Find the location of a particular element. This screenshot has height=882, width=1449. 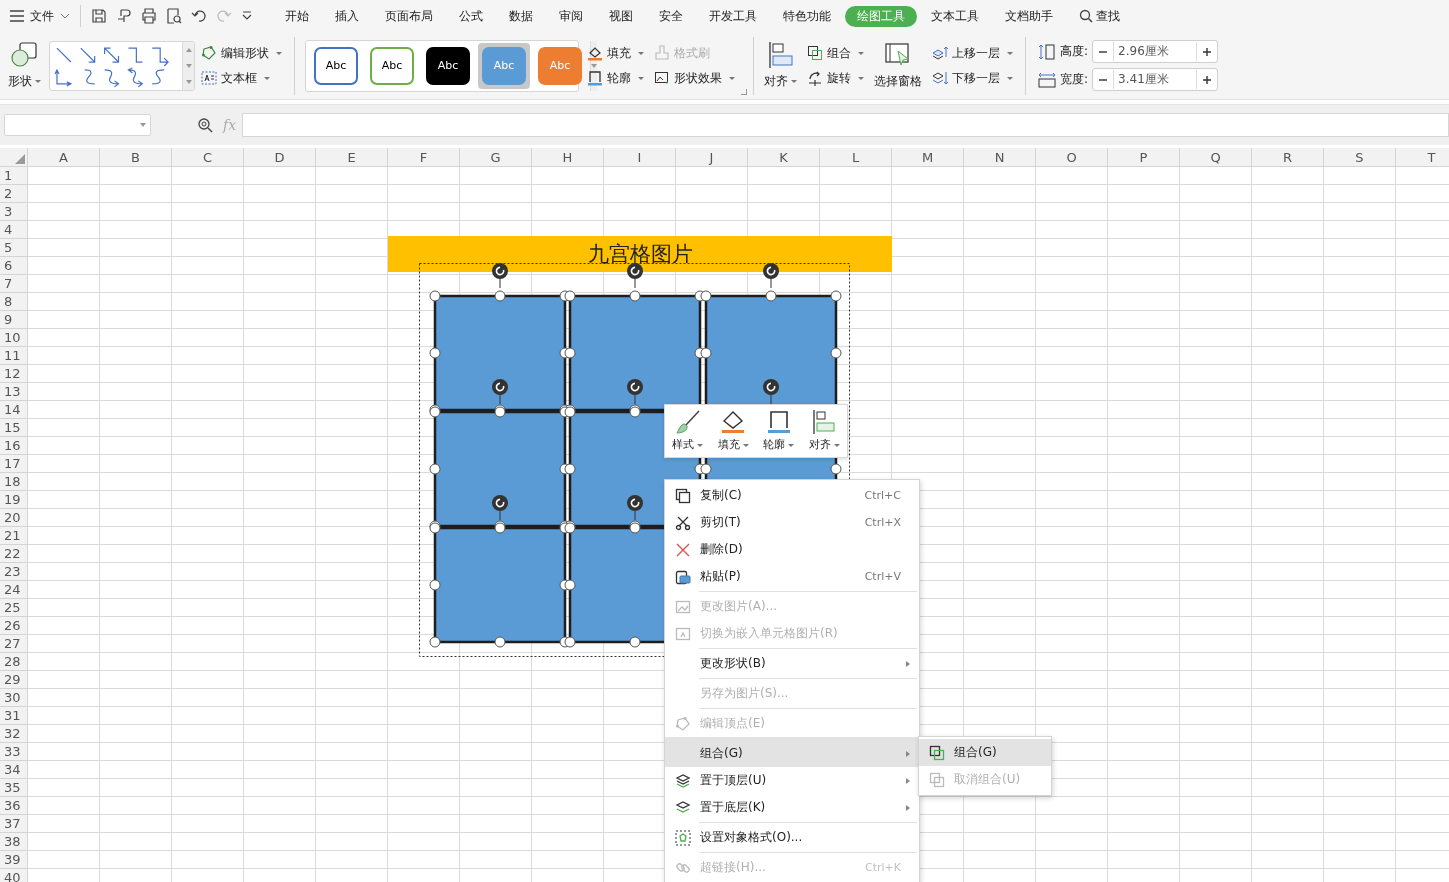

ribbon-tab: 特色功能 is located at coordinates (807, 16).